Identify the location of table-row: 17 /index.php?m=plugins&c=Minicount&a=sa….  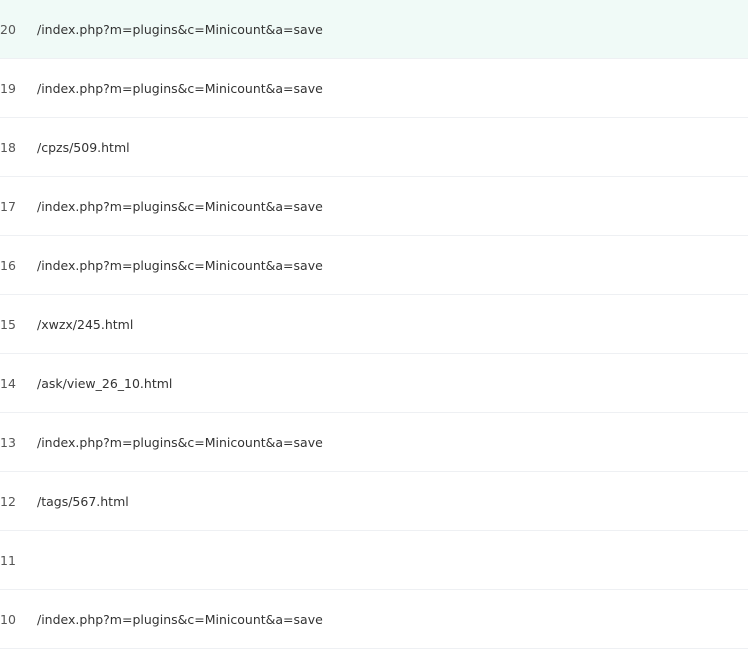
(374, 206).